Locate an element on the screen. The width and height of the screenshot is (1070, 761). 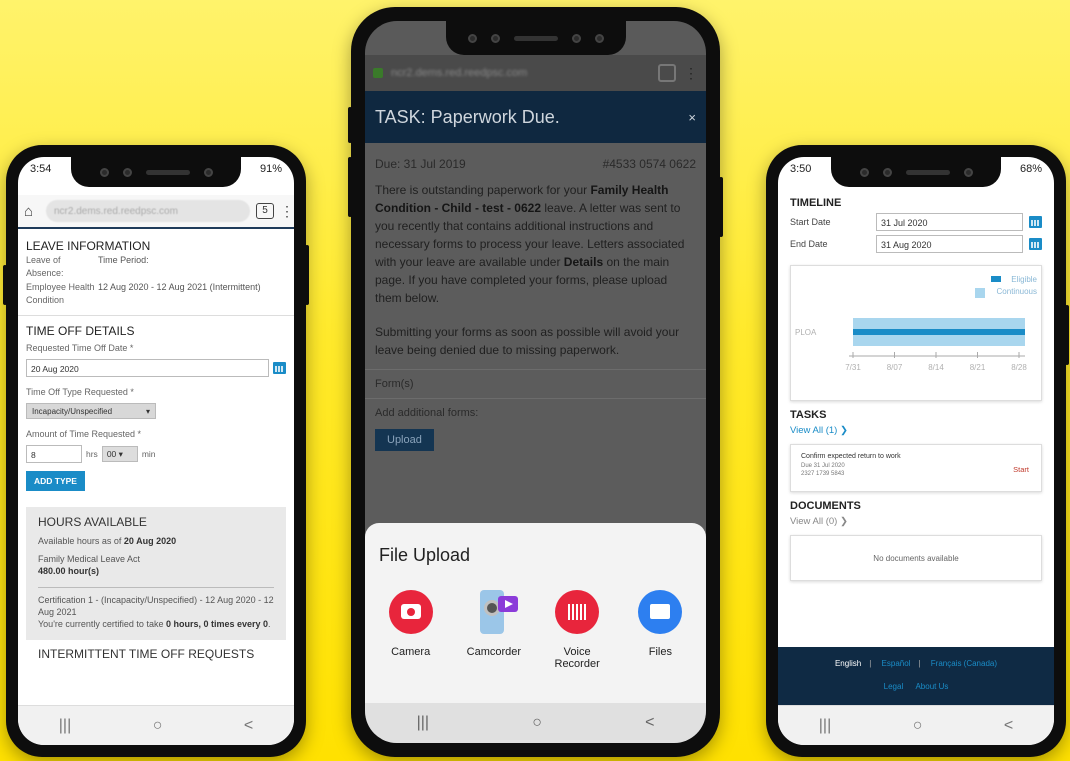
camera-option: Camera is located at coordinates (411, 630).